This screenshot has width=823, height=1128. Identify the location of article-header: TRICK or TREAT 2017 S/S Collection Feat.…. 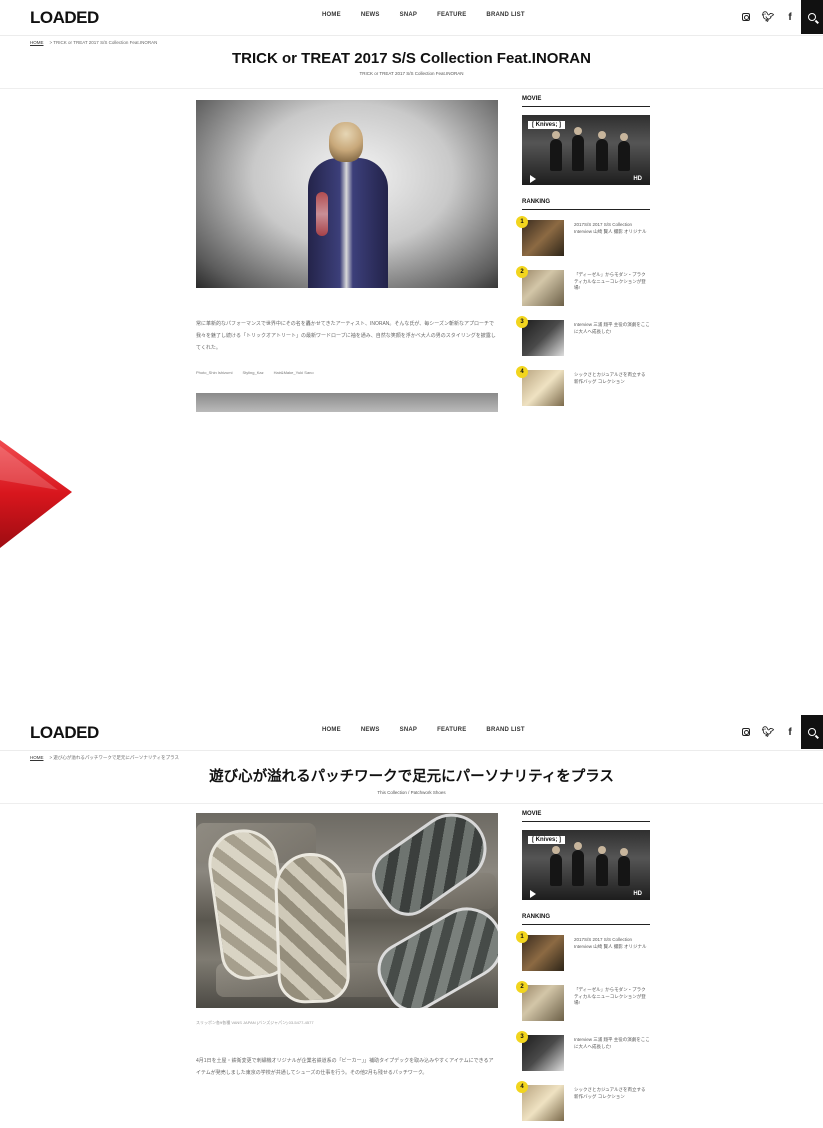
(411, 63).